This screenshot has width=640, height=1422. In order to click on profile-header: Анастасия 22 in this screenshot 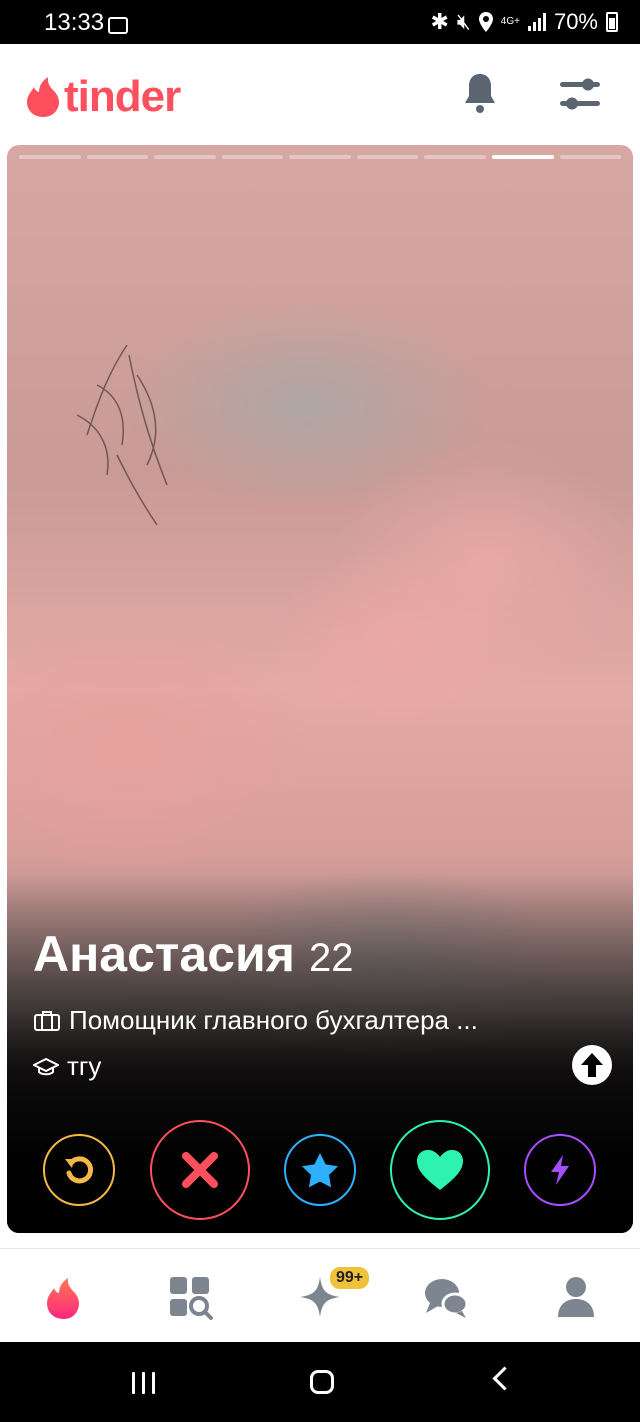, I will do `click(193, 954)`.